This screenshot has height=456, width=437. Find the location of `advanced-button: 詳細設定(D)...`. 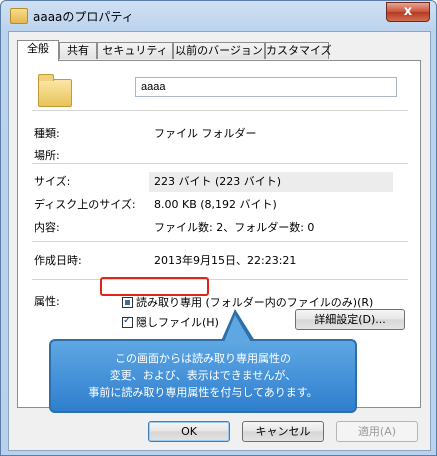

advanced-button: 詳細設定(D)... is located at coordinates (350, 319).